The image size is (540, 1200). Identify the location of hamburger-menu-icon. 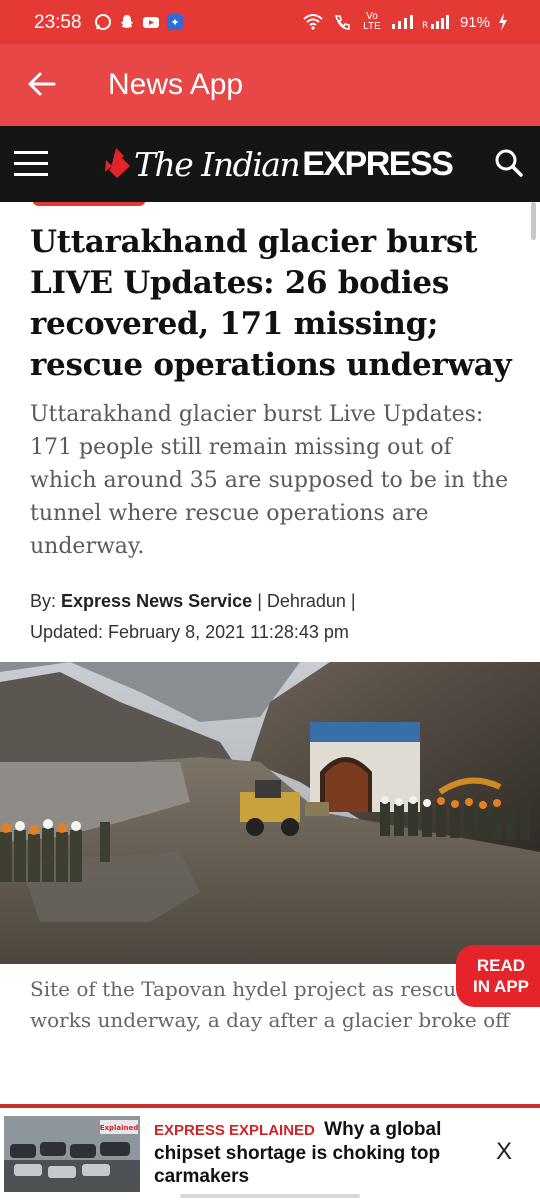
(31, 164).